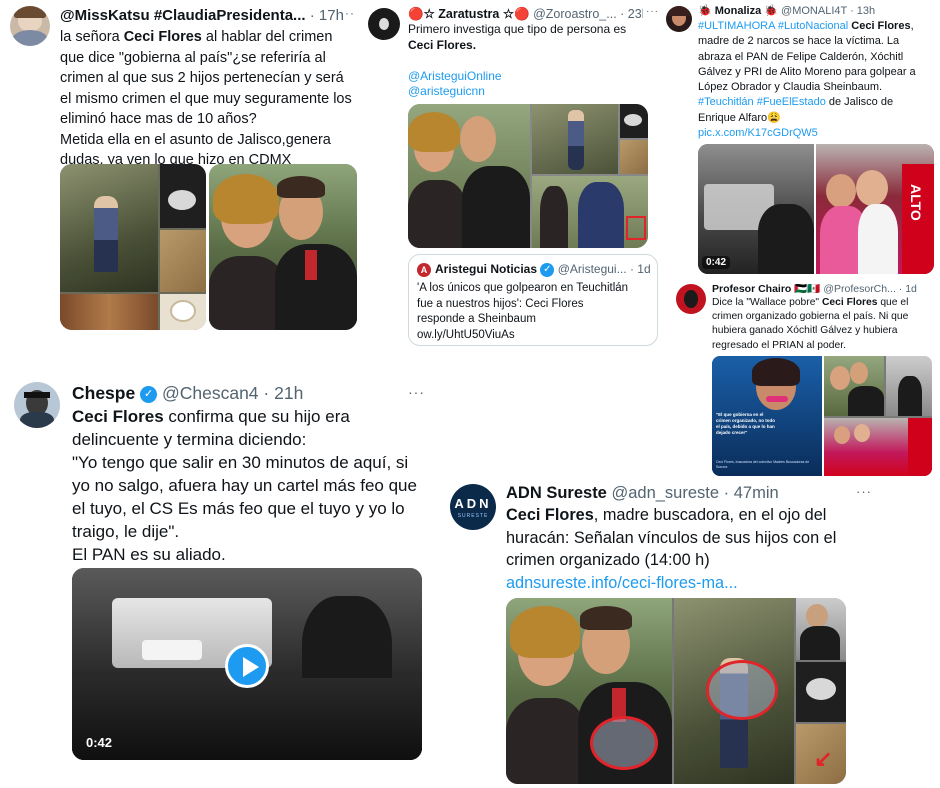  I want to click on adn-logo-icon: ADN SURESTE, so click(473, 507).